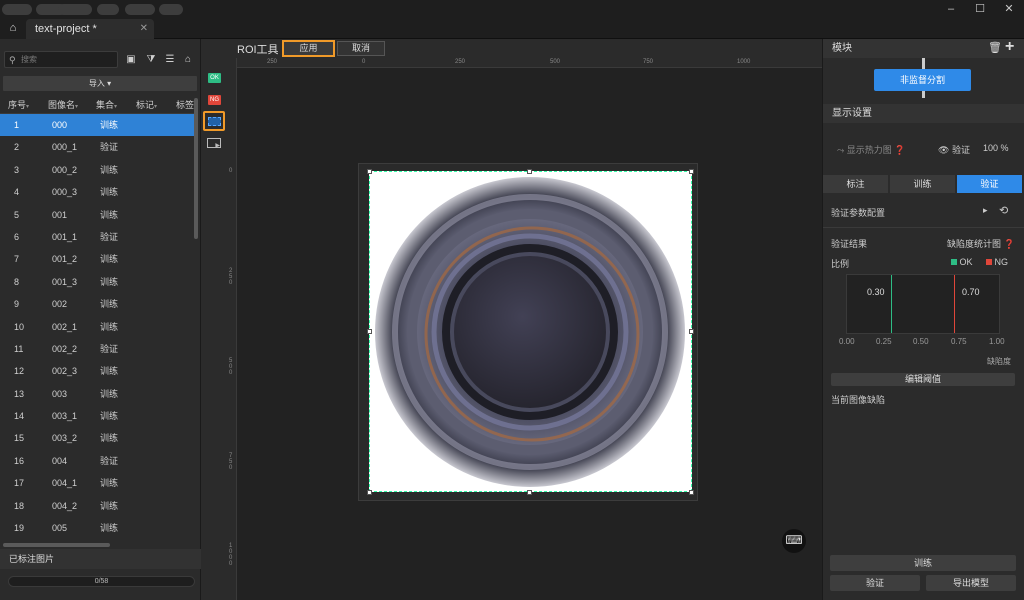  What do you see at coordinates (97, 483) in the screenshot?
I see `table-row: 17 004_1 训练` at bounding box center [97, 483].